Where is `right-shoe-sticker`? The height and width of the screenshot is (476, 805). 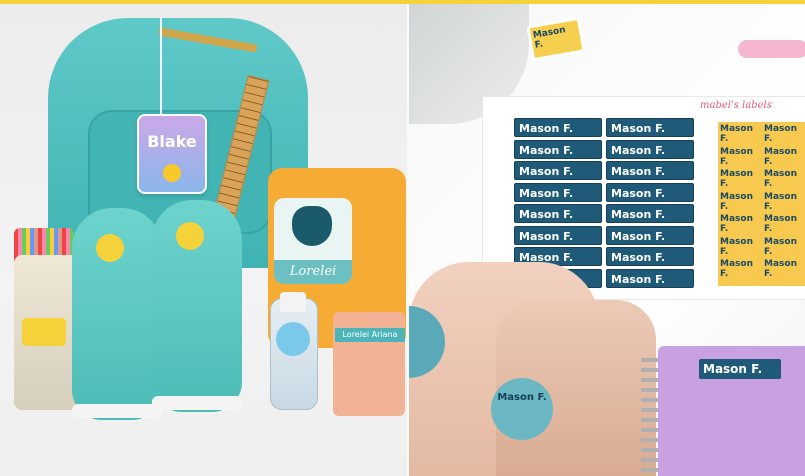 right-shoe-sticker is located at coordinates (190, 236).